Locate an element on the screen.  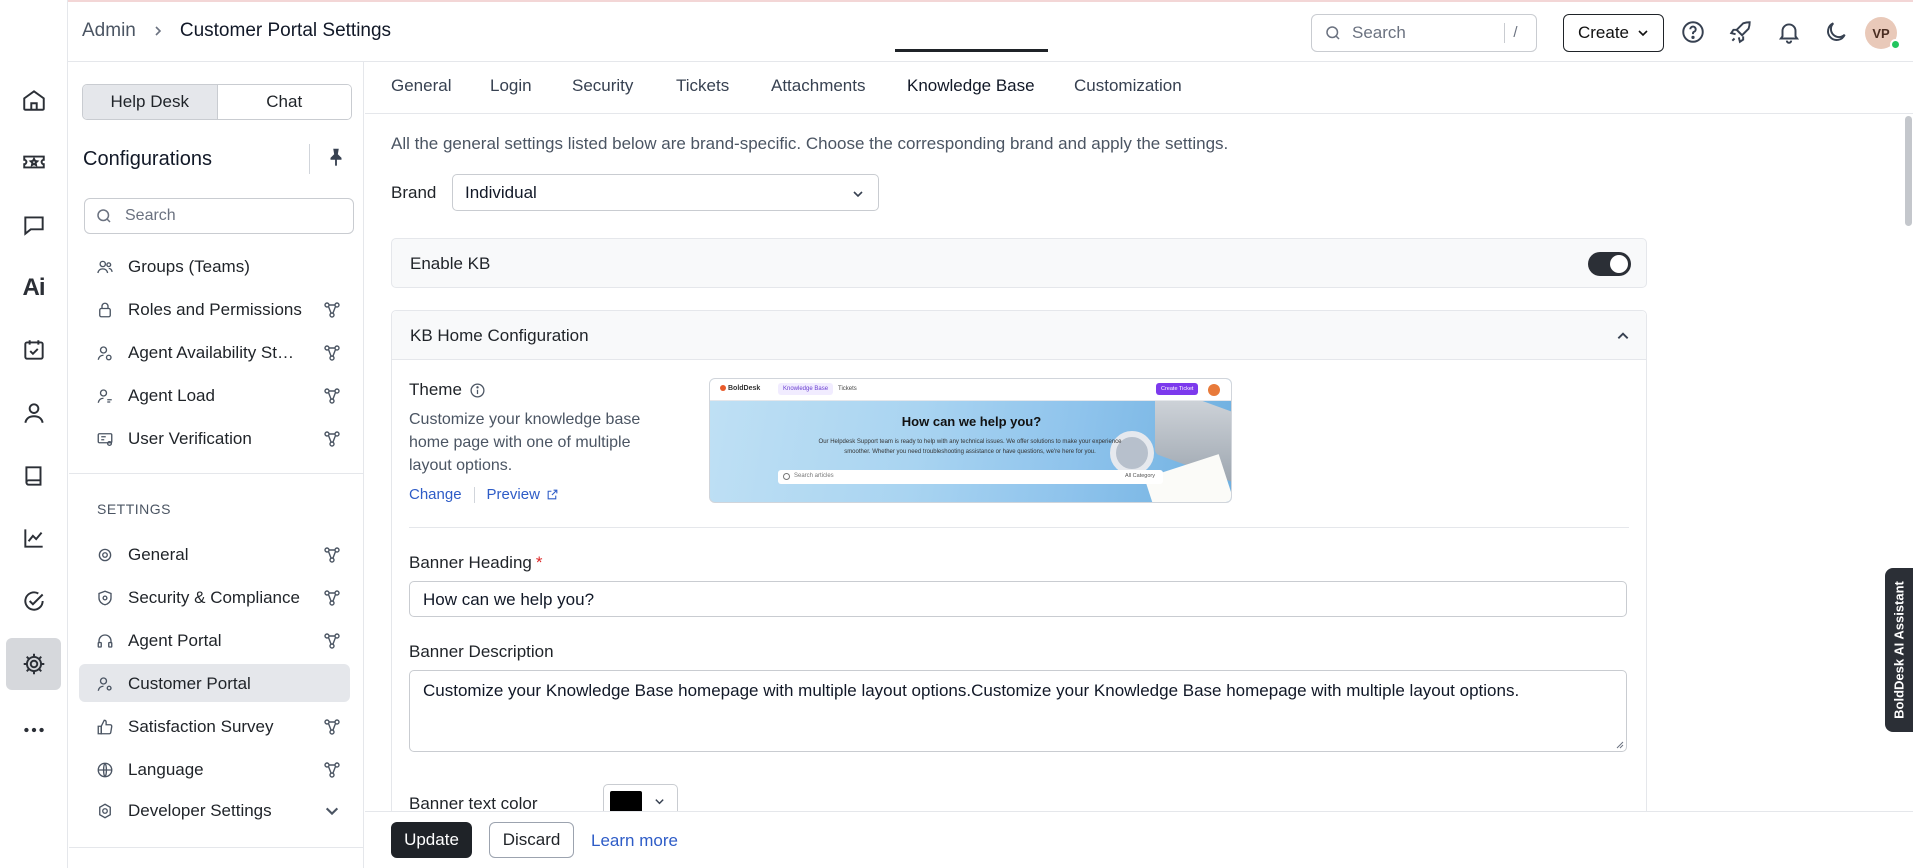
sidebar-item-label: Agent Load is located at coordinates (171, 395).